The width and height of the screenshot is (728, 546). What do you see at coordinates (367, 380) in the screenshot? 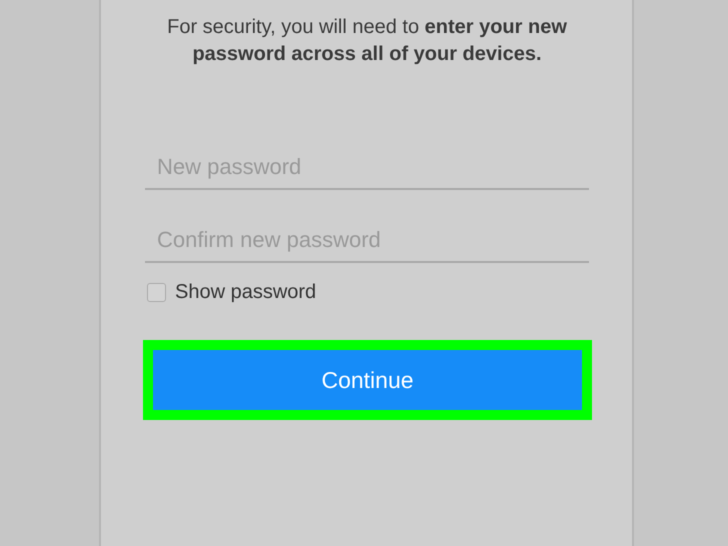
I see `continue-button: Continue` at bounding box center [367, 380].